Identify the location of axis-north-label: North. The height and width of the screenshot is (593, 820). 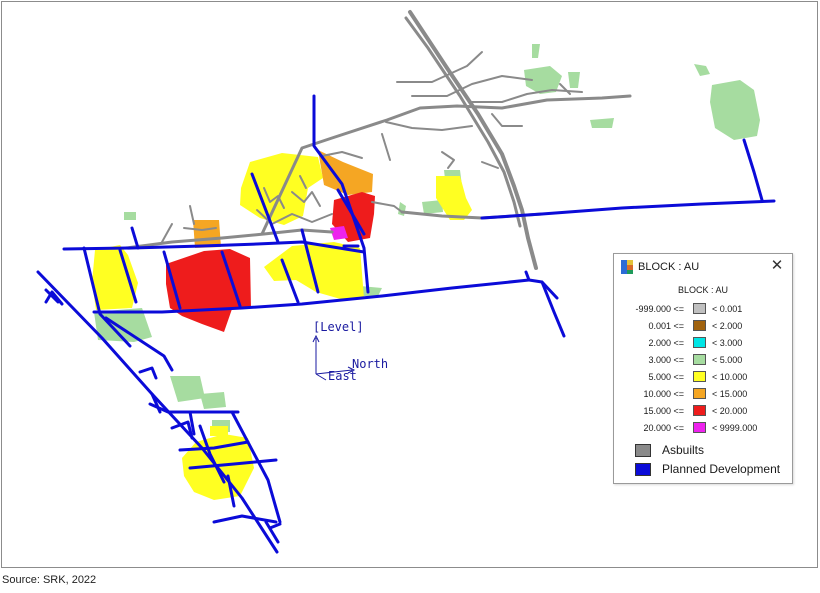
(370, 364).